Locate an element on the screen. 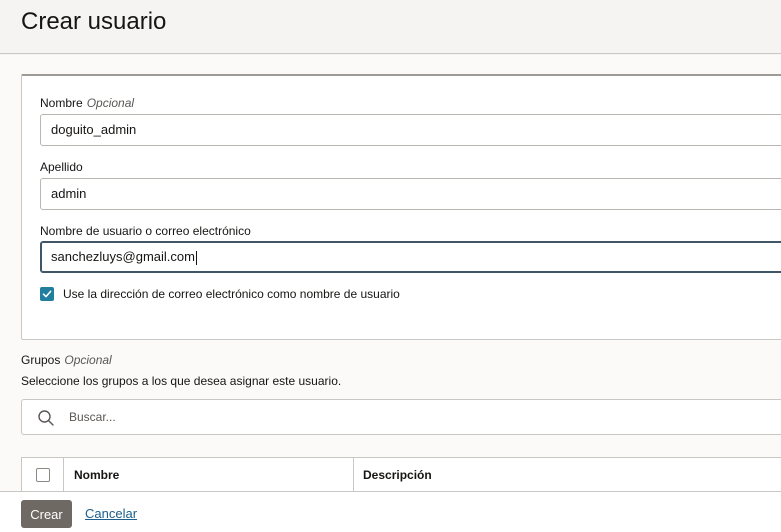 The width and height of the screenshot is (781, 532). search-icon is located at coordinates (46, 418).